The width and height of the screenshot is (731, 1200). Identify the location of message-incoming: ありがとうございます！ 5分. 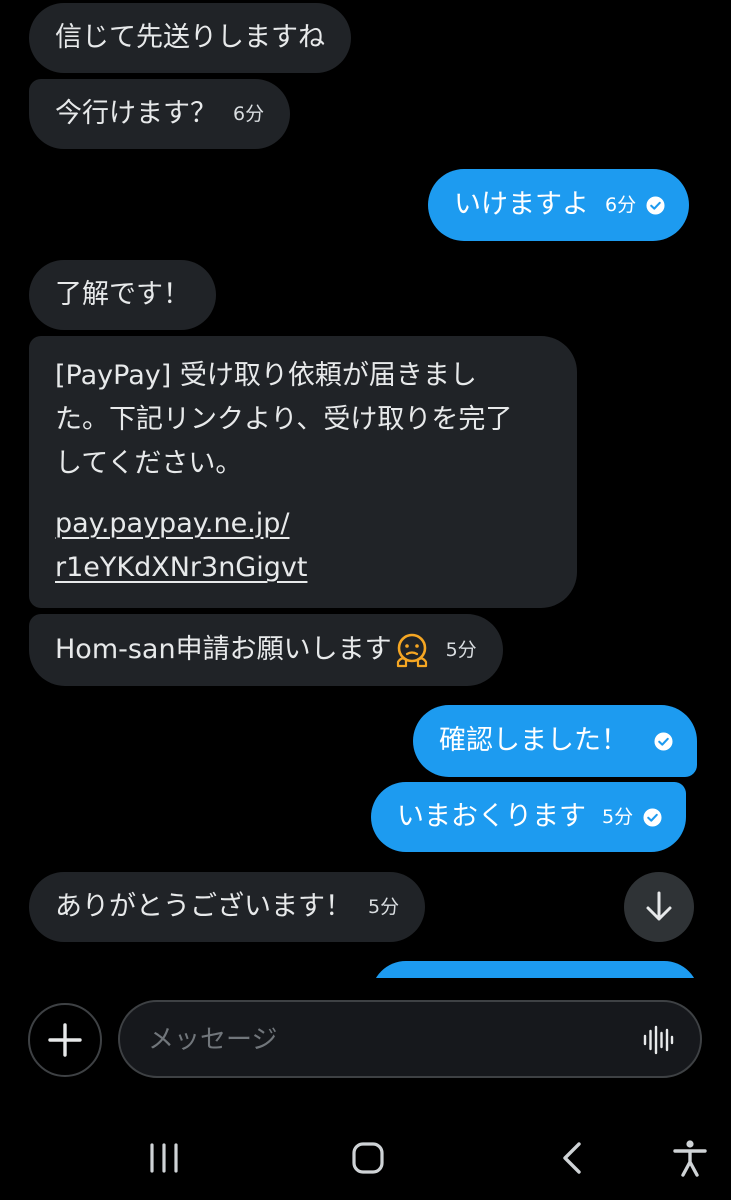
(227, 907).